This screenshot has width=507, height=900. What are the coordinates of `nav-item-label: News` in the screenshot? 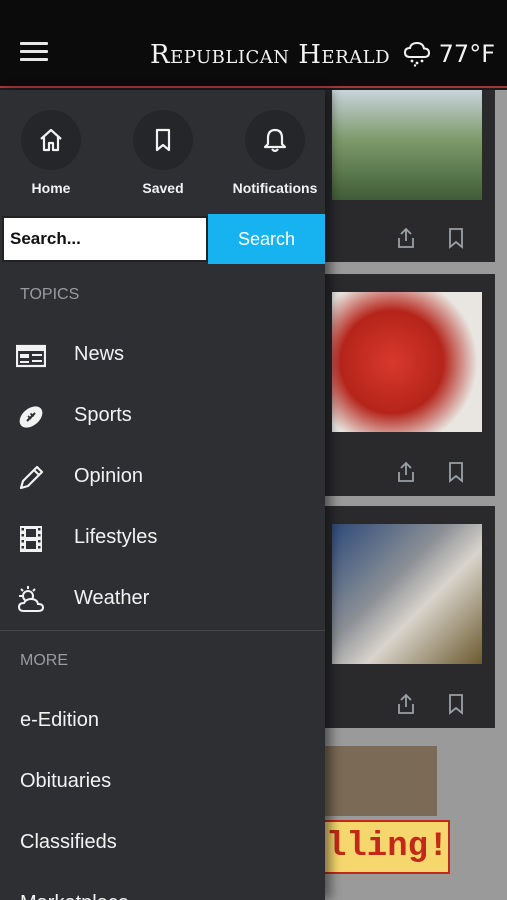 It's located at (99, 354).